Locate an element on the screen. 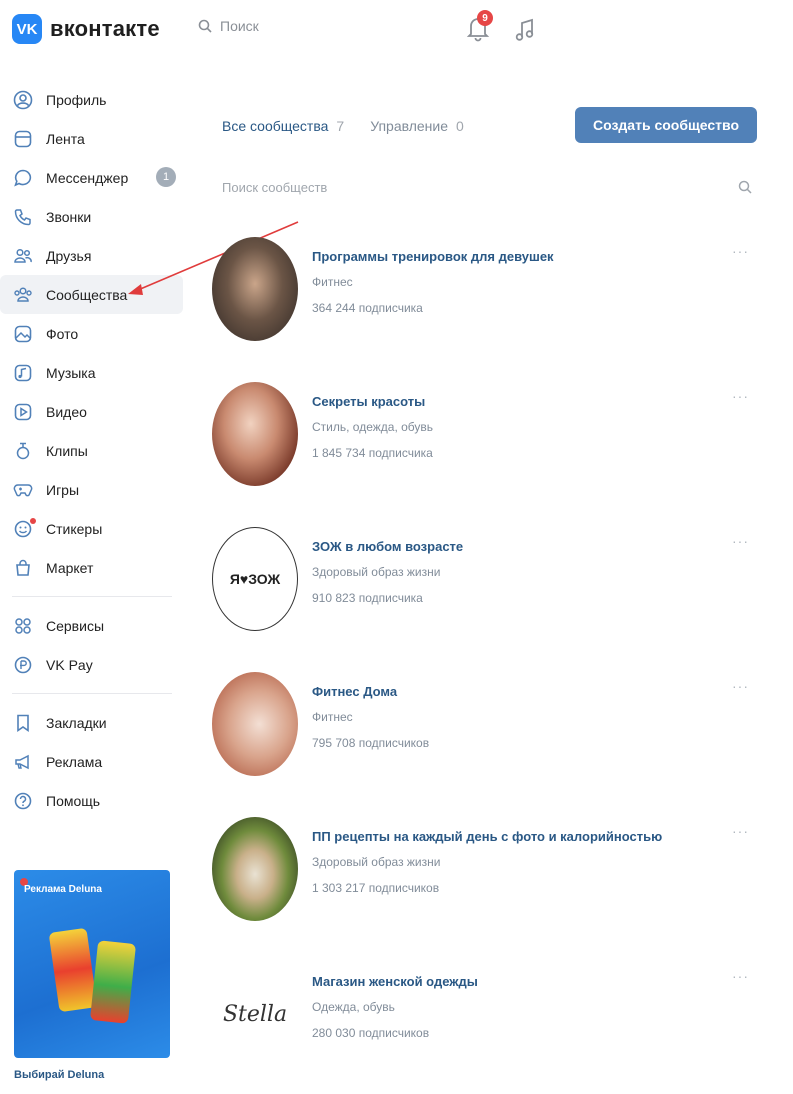 The image size is (793, 1094). phone-icon is located at coordinates (23, 217).